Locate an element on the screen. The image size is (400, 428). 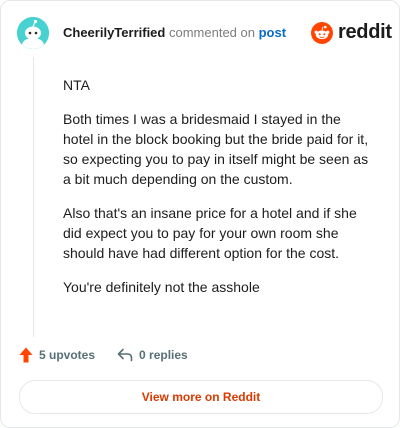
upvote-count: 5 upvotes is located at coordinates (67, 355).